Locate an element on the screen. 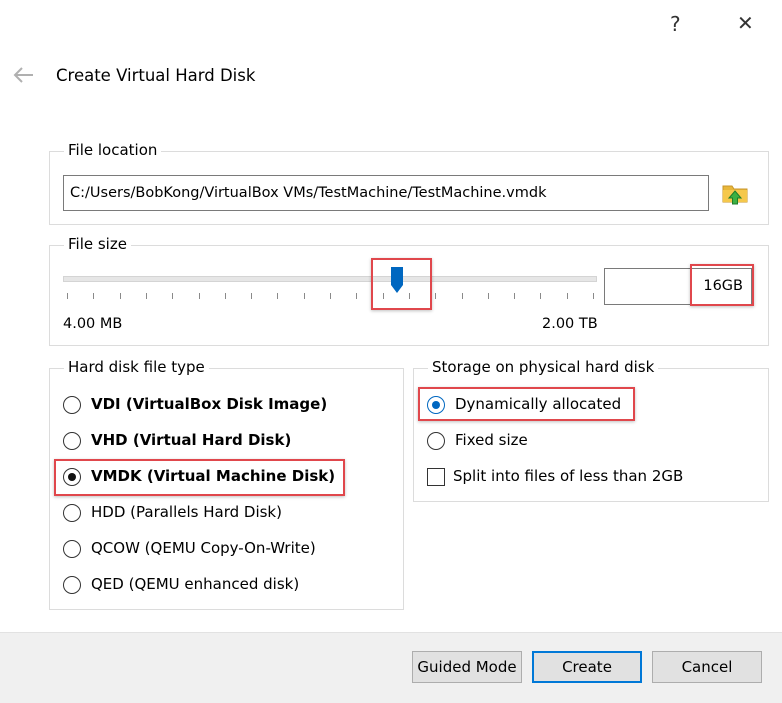 The image size is (782, 703). radio-vdi is located at coordinates (72, 405).